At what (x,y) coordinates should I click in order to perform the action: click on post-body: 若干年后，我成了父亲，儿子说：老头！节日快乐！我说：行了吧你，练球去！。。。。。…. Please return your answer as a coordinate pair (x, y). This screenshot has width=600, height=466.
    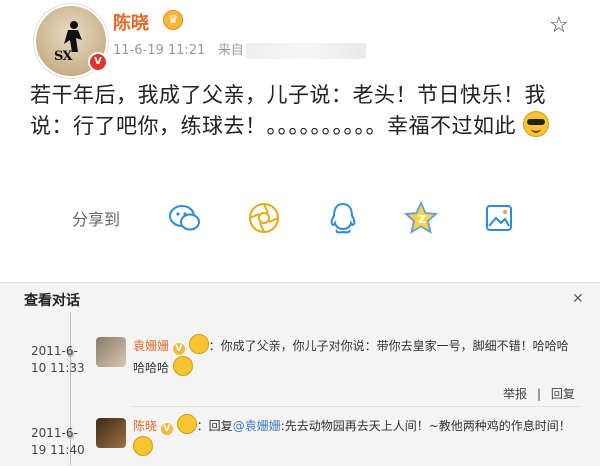
    Looking at the image, I should click on (288, 110).